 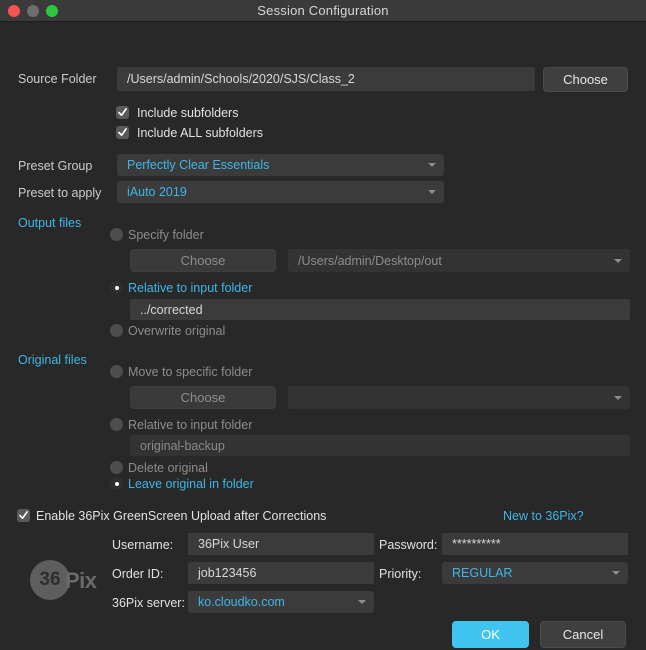 I want to click on output-specify-path-value: /Users/admin/Desktop/out, so click(x=370, y=260).